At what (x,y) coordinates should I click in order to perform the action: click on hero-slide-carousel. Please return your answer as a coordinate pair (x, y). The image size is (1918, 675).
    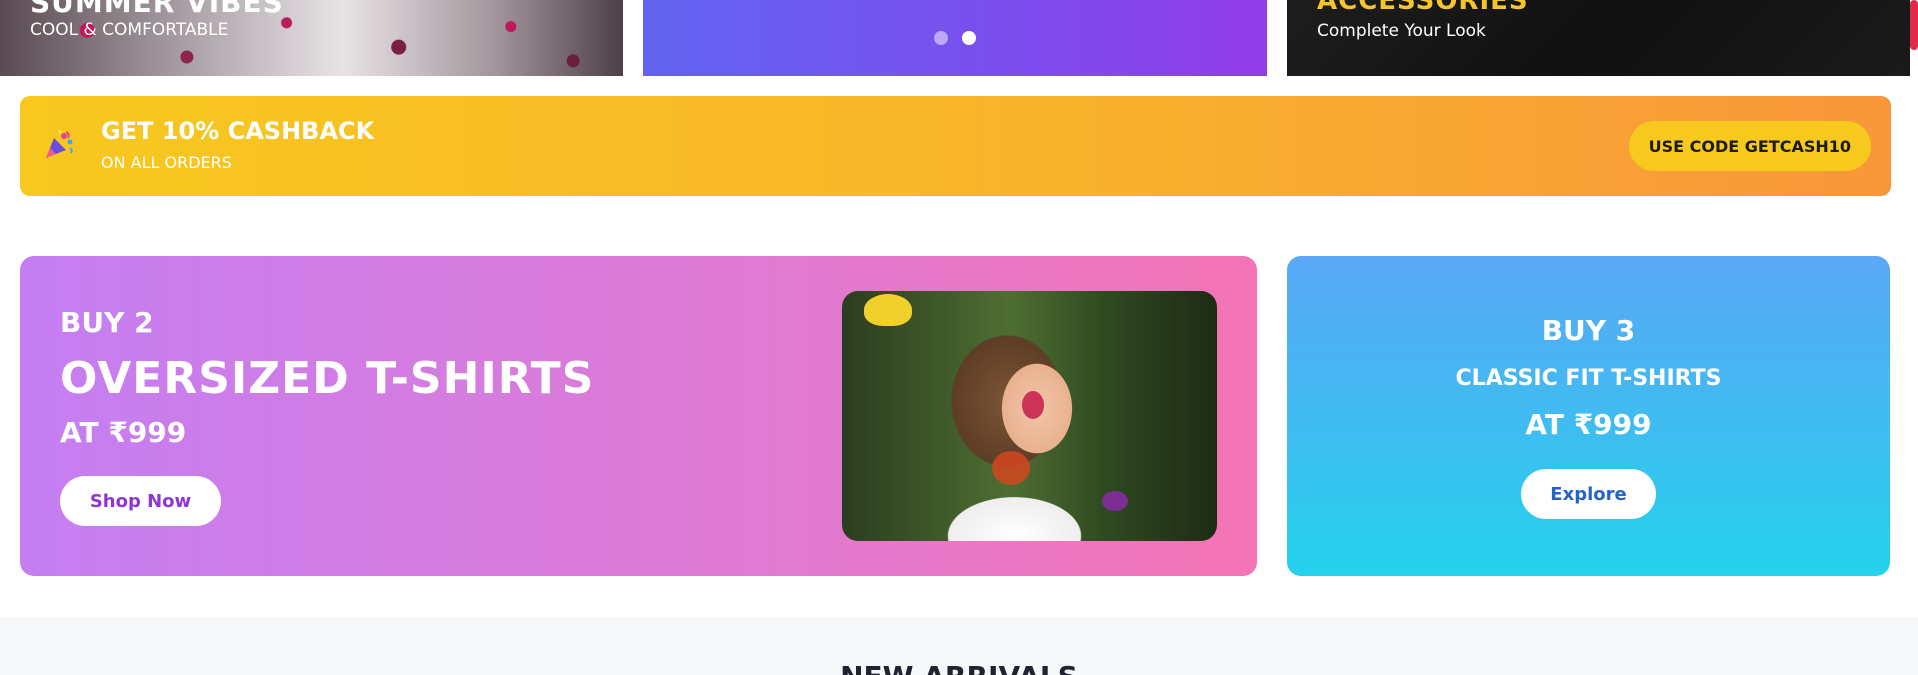
    Looking at the image, I should click on (955, 38).